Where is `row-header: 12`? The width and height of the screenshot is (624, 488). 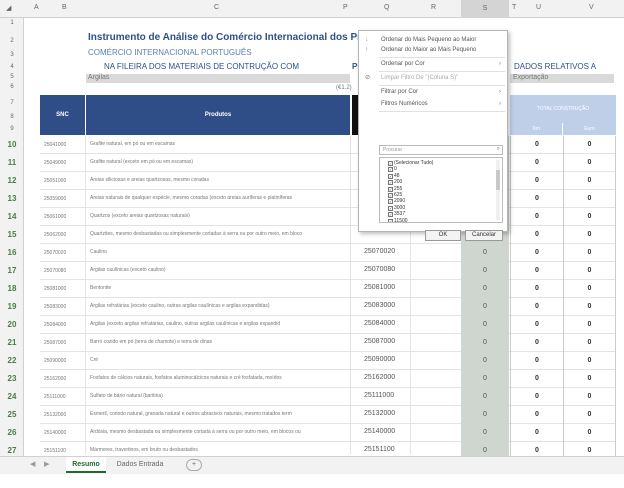 row-header: 12 is located at coordinates (12, 180).